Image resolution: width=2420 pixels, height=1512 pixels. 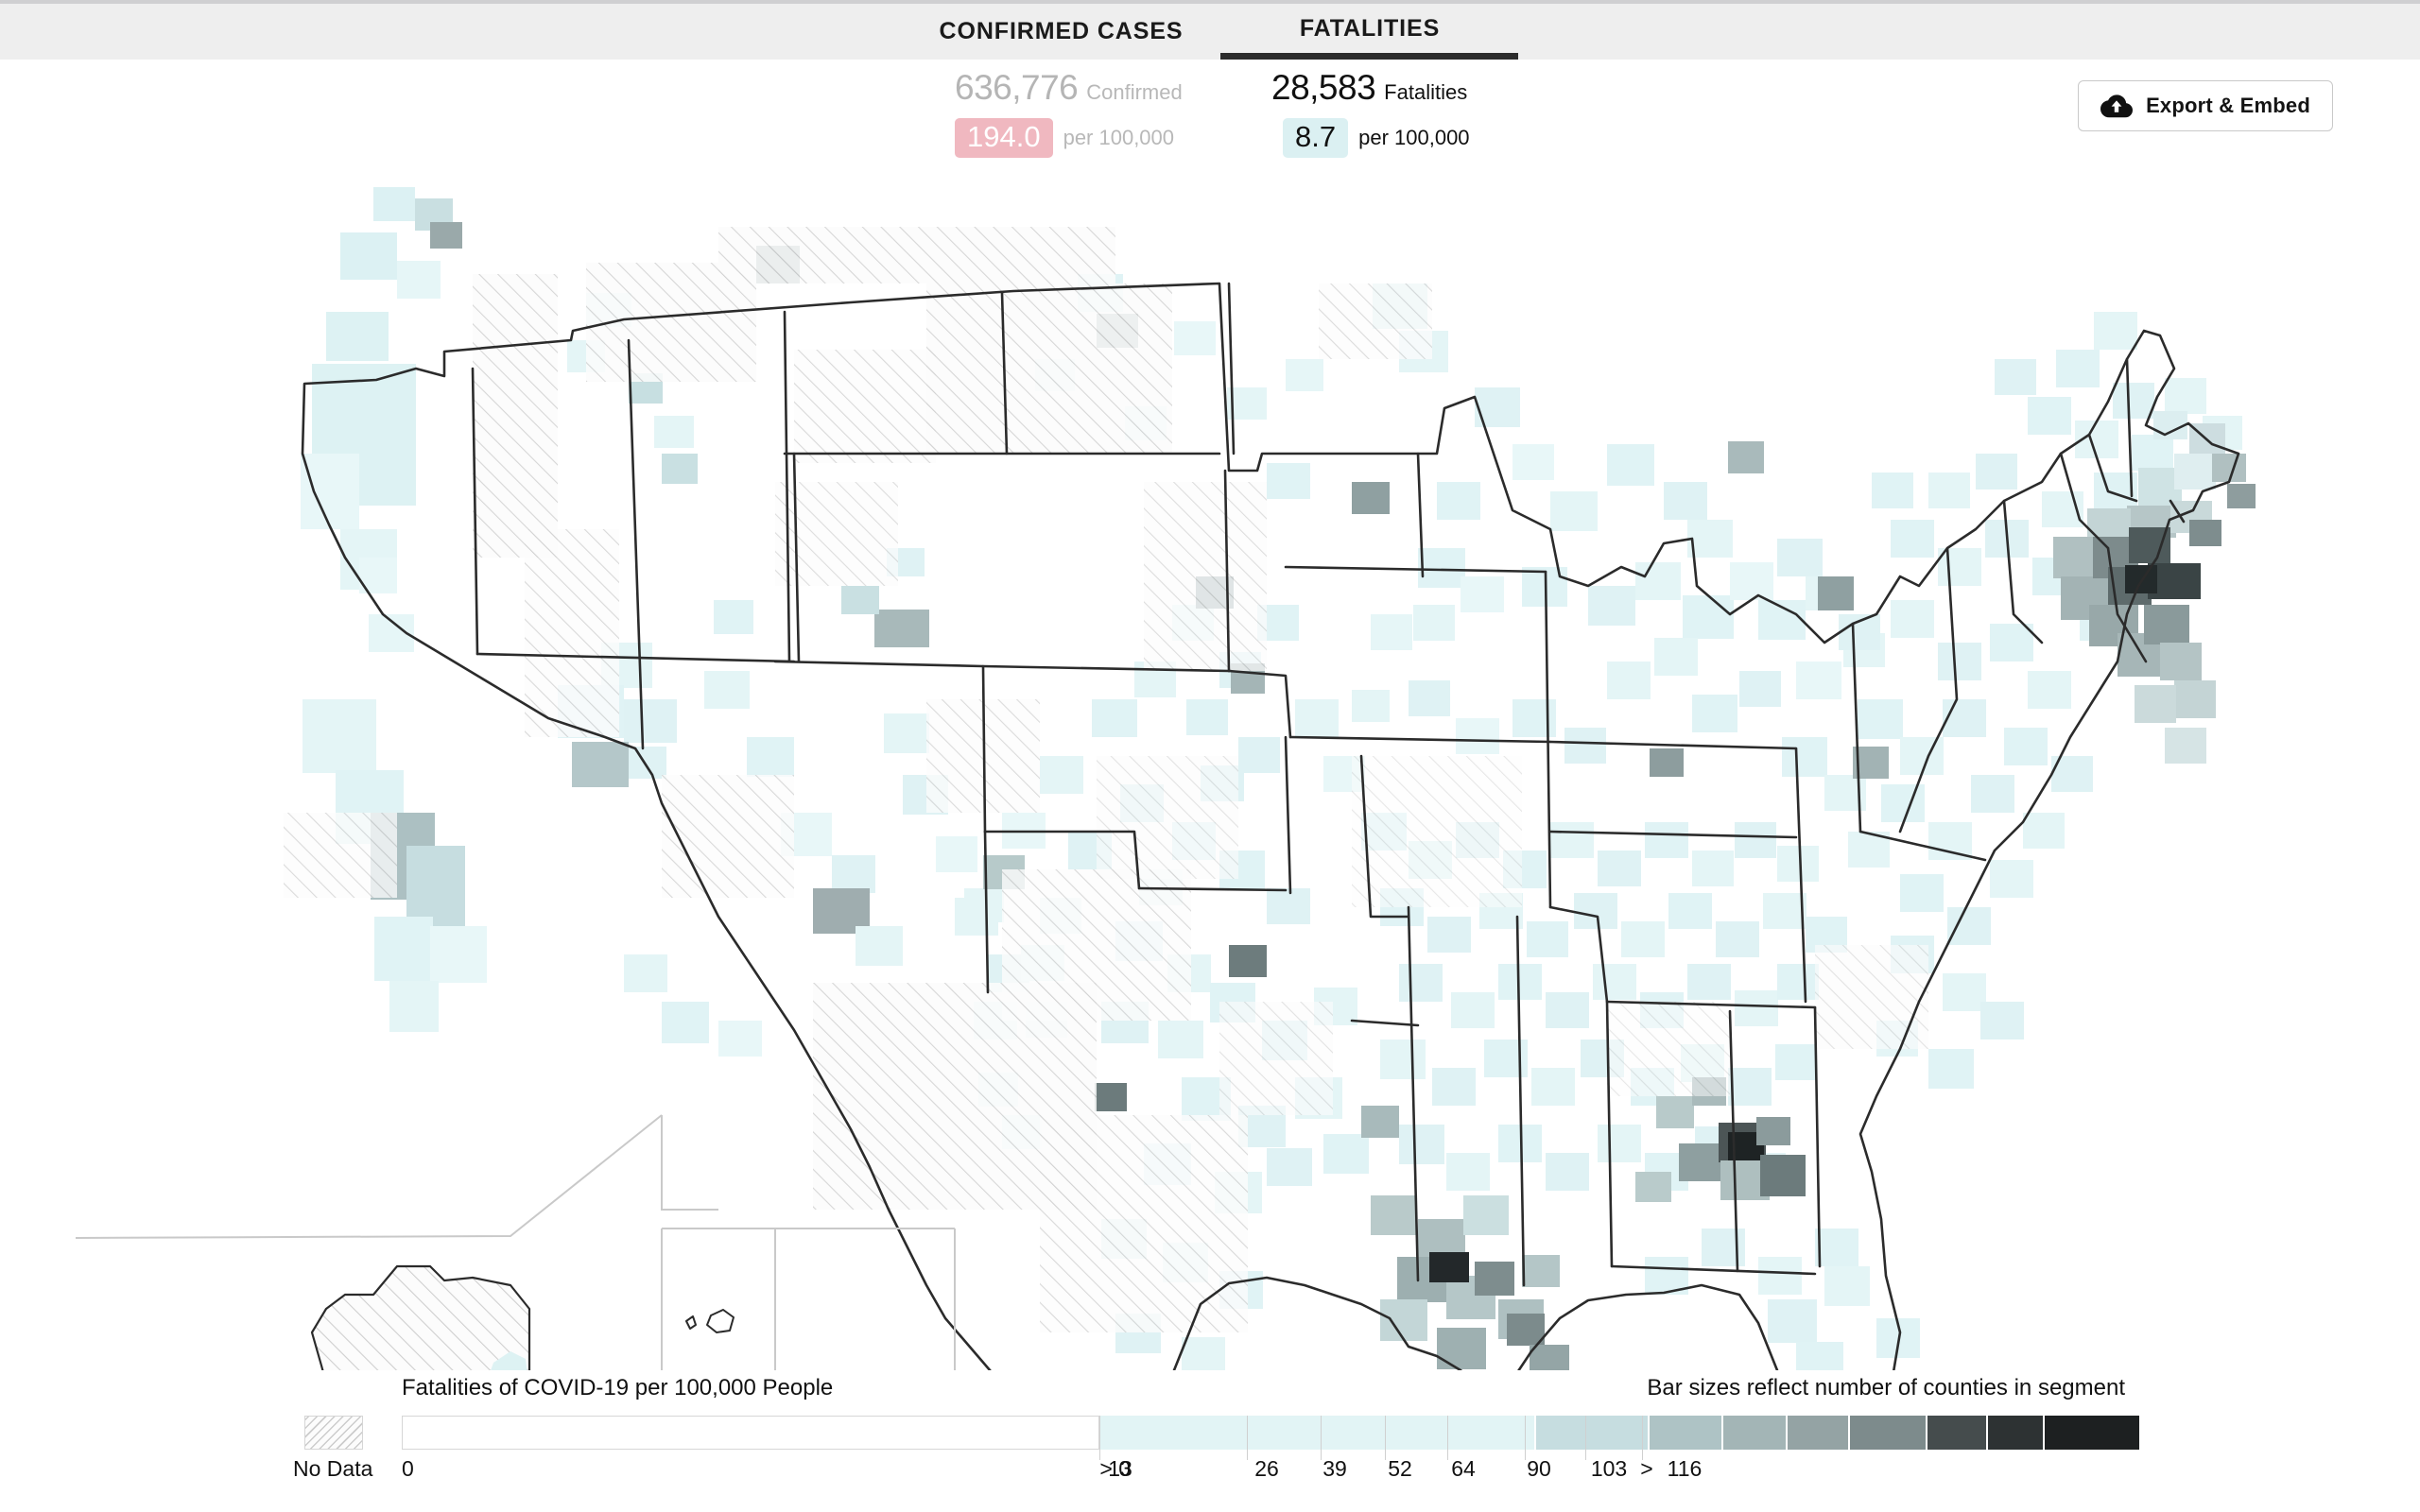 What do you see at coordinates (2228, 105) in the screenshot?
I see `export-and-embed-label: Export & Embed` at bounding box center [2228, 105].